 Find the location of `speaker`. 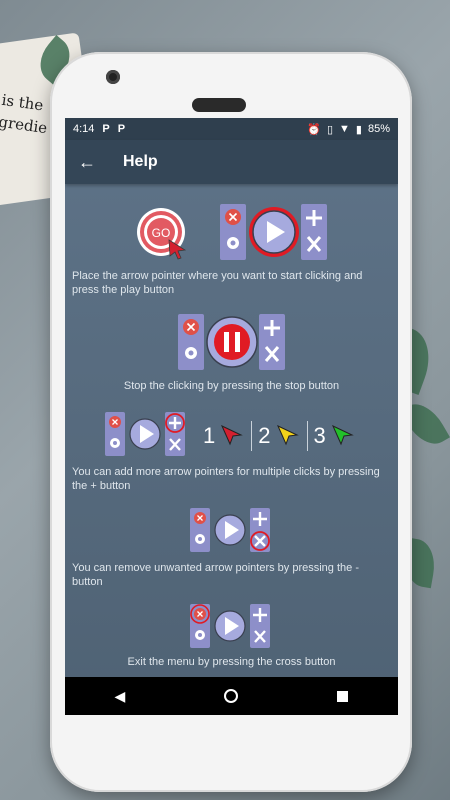

speaker is located at coordinates (219, 105).